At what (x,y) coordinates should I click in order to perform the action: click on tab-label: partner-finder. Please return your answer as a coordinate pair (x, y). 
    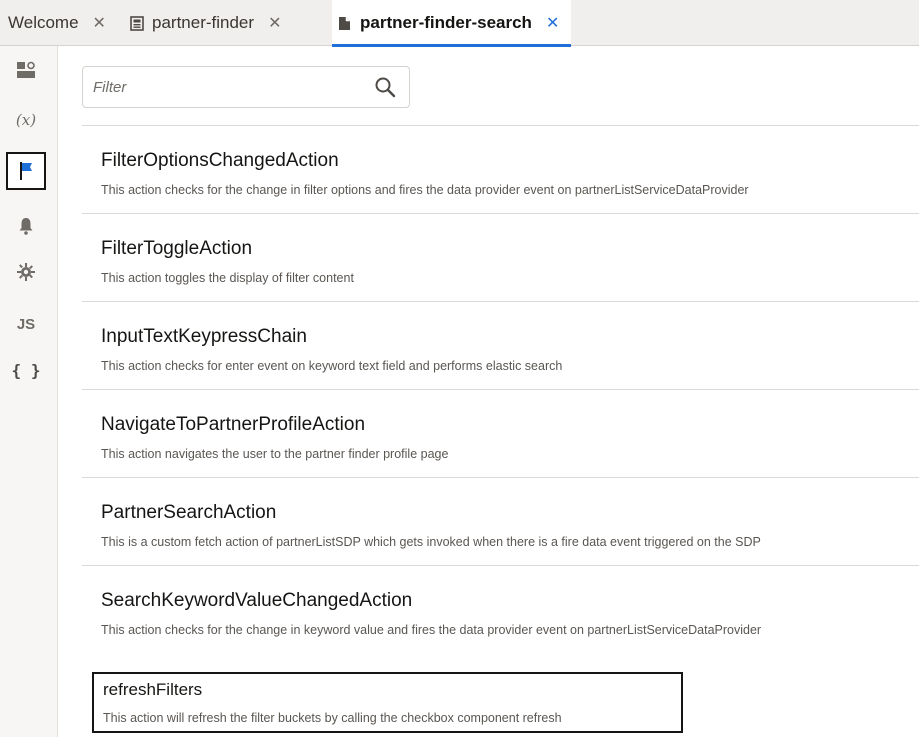
    Looking at the image, I should click on (203, 22).